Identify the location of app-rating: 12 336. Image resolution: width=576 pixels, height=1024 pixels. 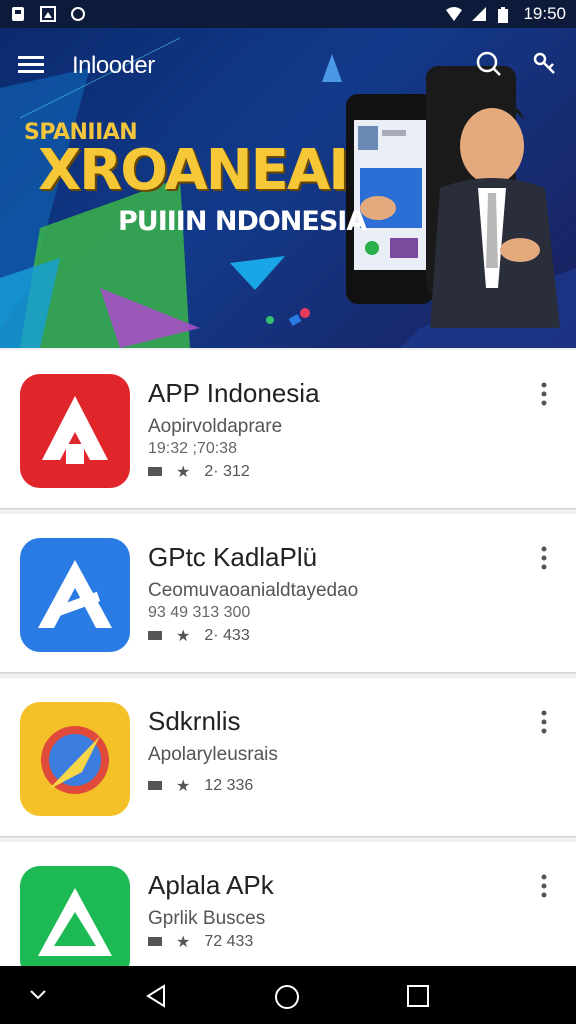
(229, 785).